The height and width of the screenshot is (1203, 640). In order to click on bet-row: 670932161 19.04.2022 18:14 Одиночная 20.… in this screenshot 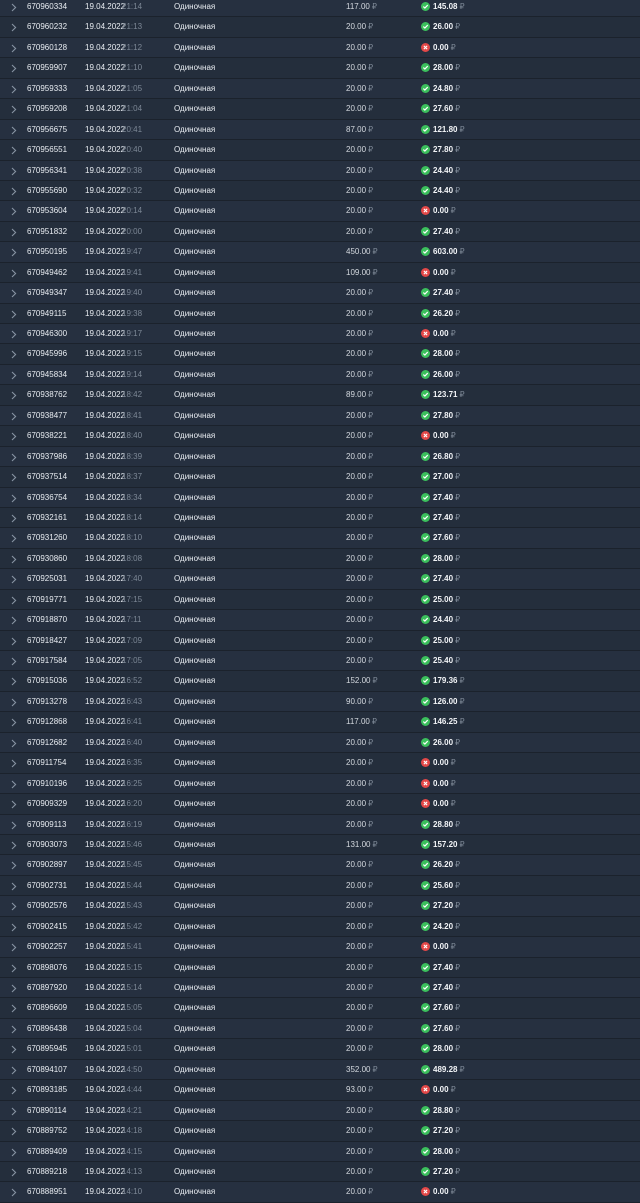, I will do `click(320, 518)`.